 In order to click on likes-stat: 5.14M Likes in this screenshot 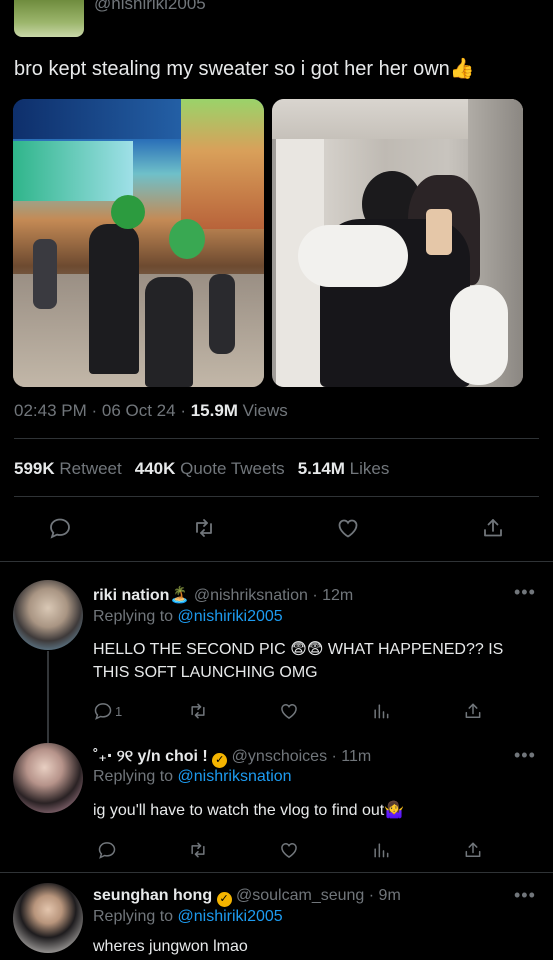, I will do `click(344, 468)`.